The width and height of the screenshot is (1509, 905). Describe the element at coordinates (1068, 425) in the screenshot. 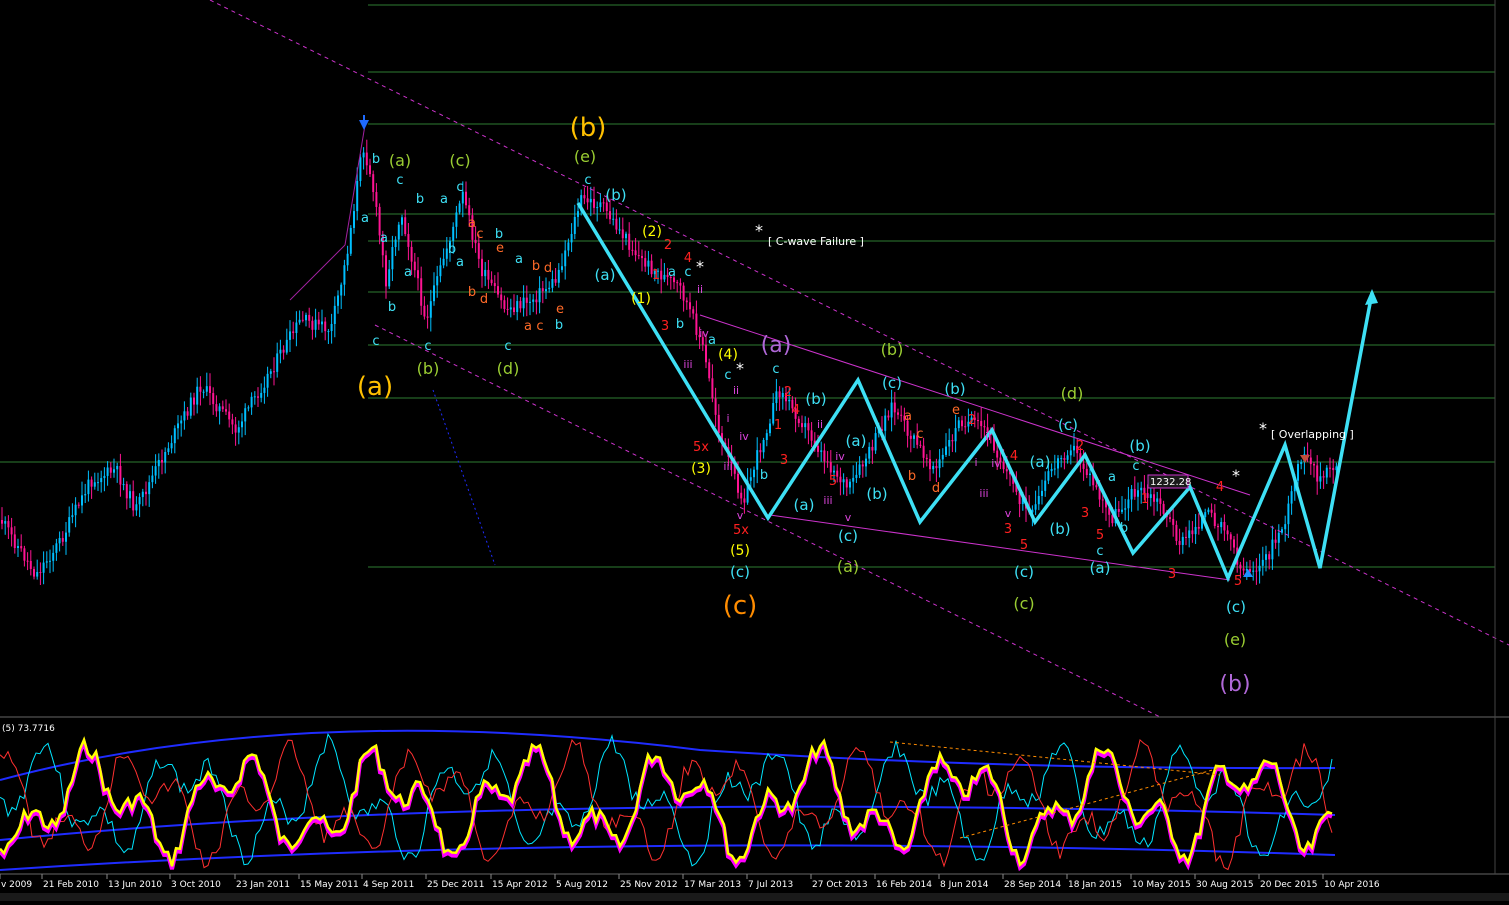

I see `wave-label: (c)` at that location.